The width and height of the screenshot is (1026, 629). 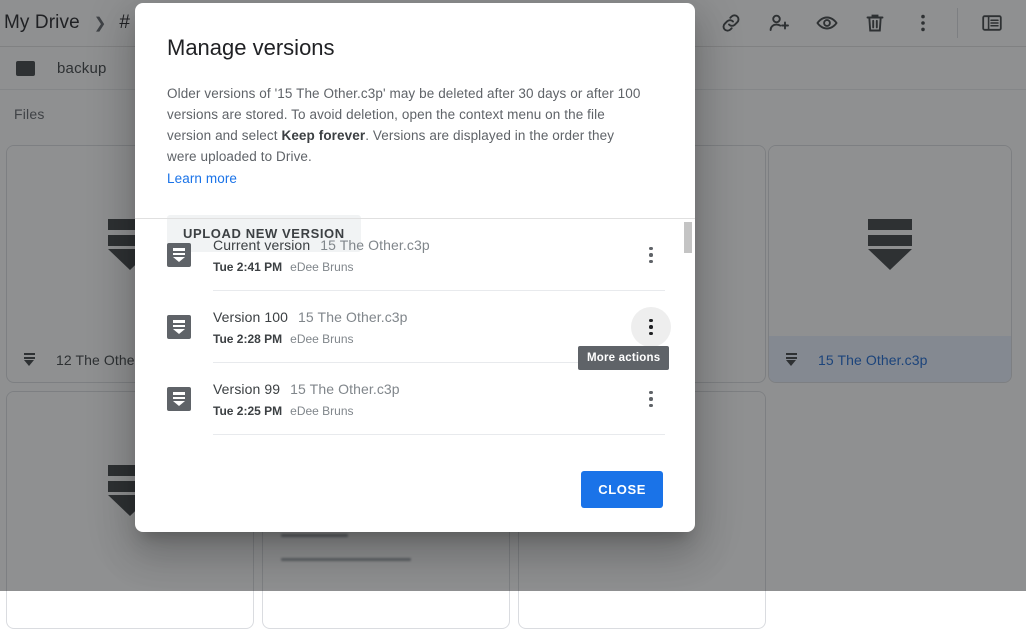 I want to click on version-primary-line: Current version 15 The Other.c3p, so click(x=422, y=245).